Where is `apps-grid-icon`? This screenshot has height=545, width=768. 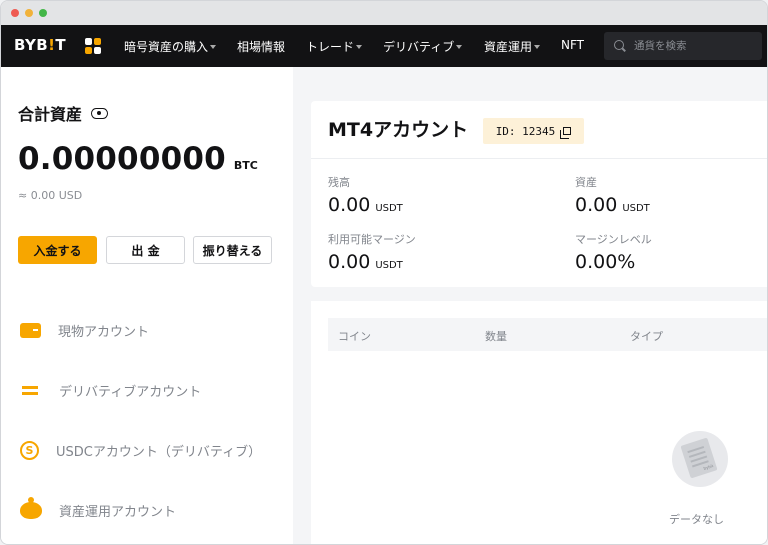 apps-grid-icon is located at coordinates (93, 46).